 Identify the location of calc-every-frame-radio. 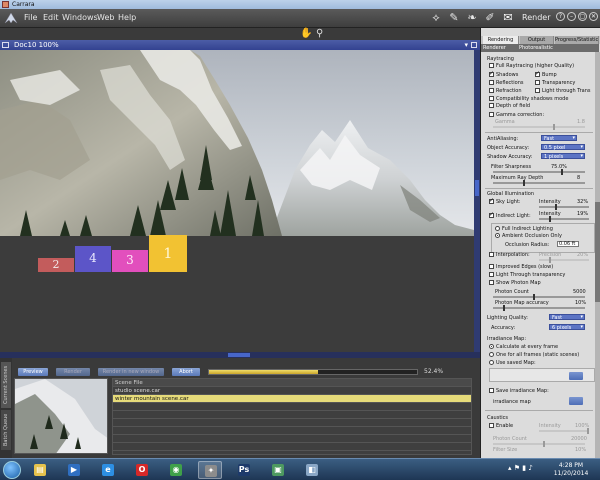
(491, 346).